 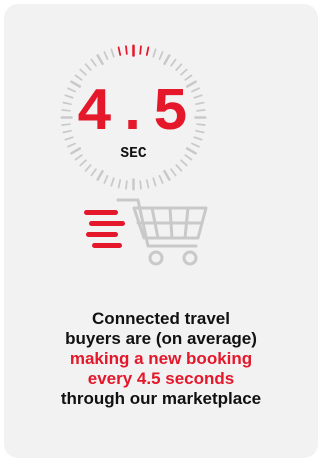 What do you see at coordinates (161, 318) in the screenshot?
I see `statement-line-1: Connected travel` at bounding box center [161, 318].